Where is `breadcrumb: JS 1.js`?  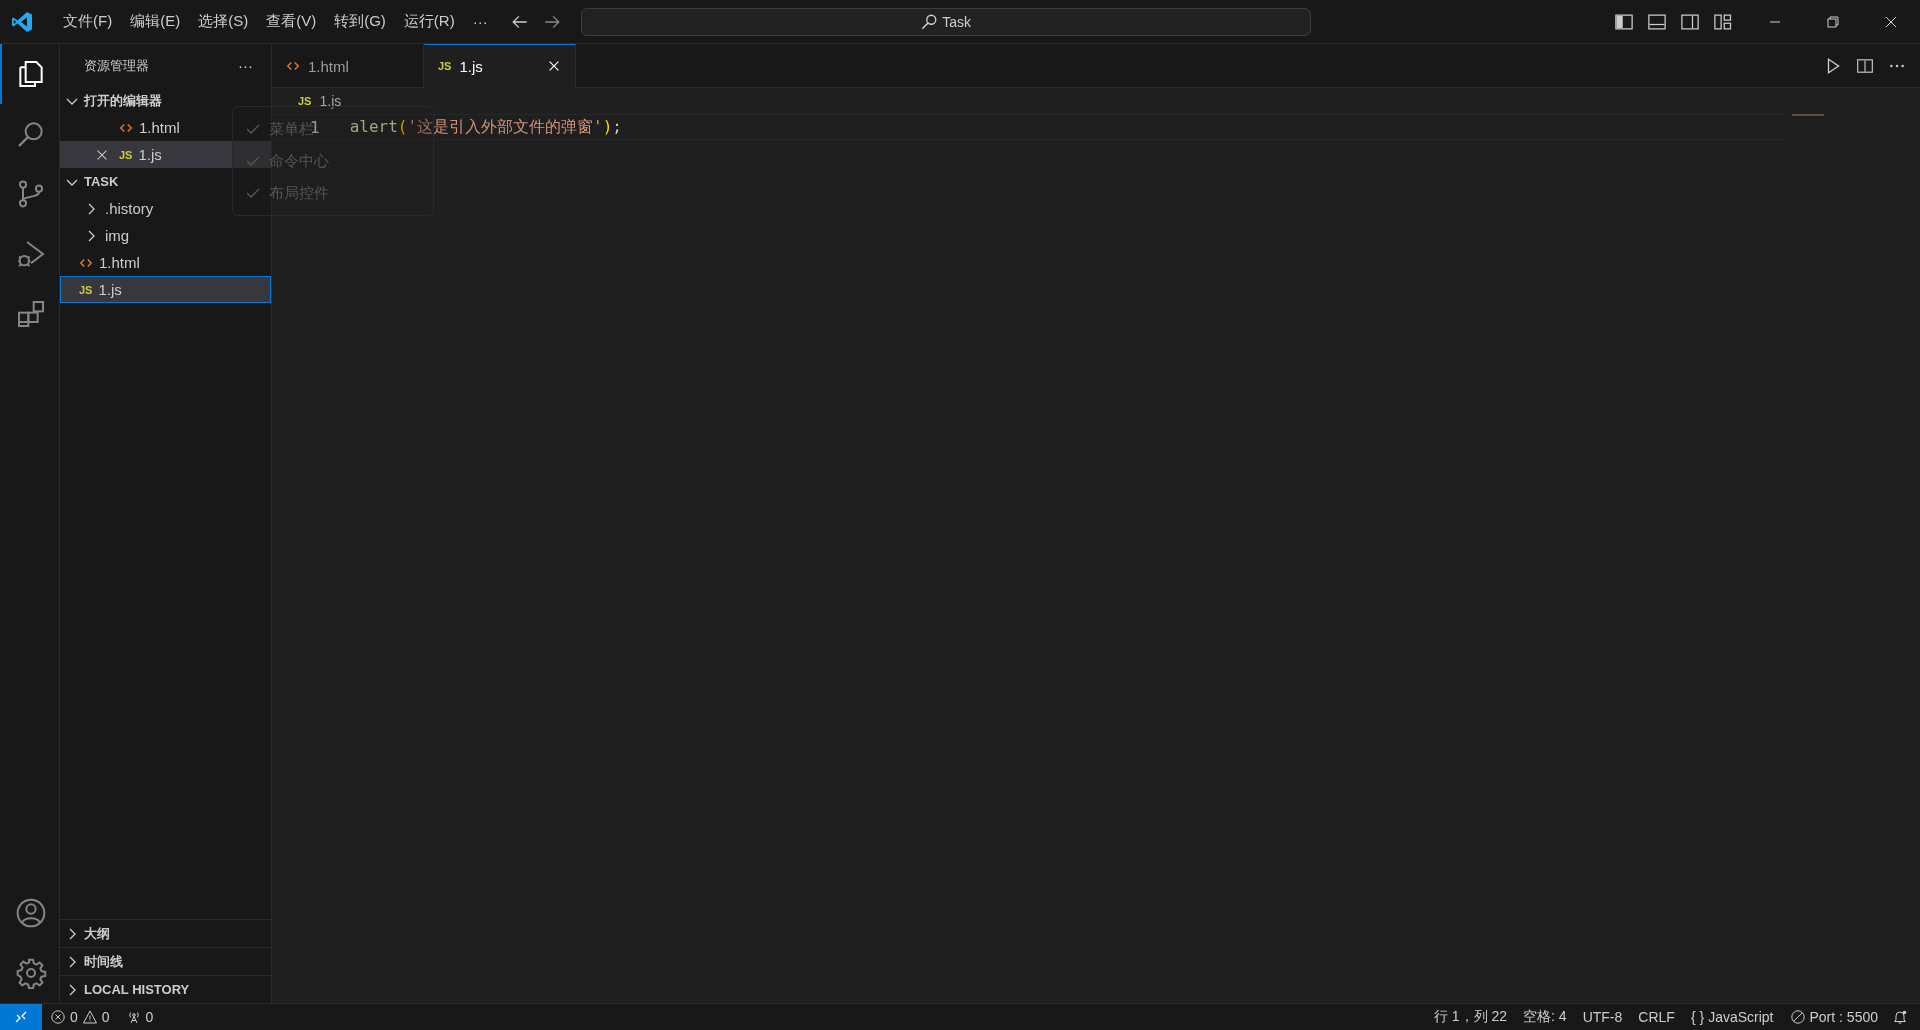
breadcrumb: JS 1.js is located at coordinates (307, 101).